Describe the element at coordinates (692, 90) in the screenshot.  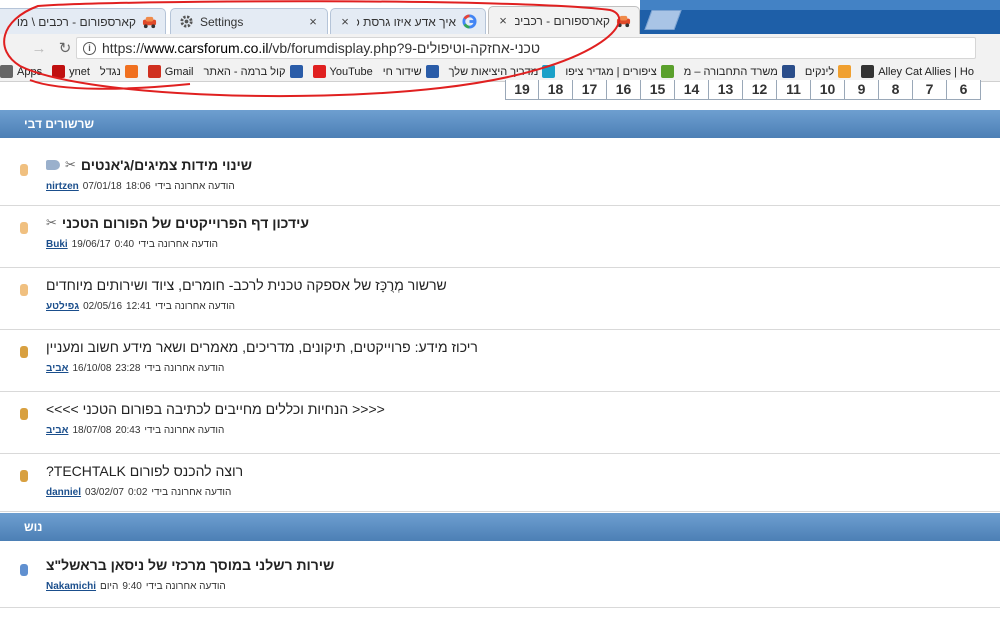
I see `page-number-link: 14` at that location.